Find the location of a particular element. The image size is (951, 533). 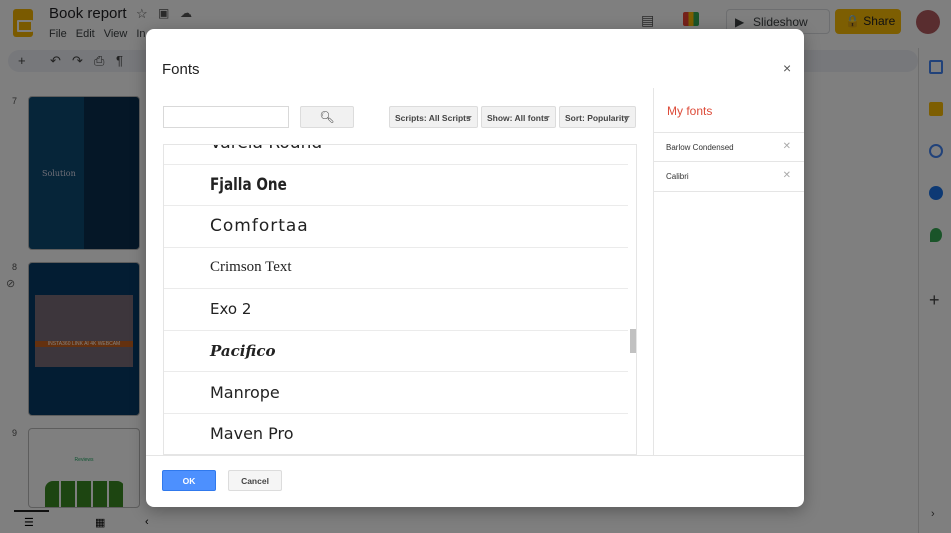

search-button: 🔍︎ is located at coordinates (327, 117).